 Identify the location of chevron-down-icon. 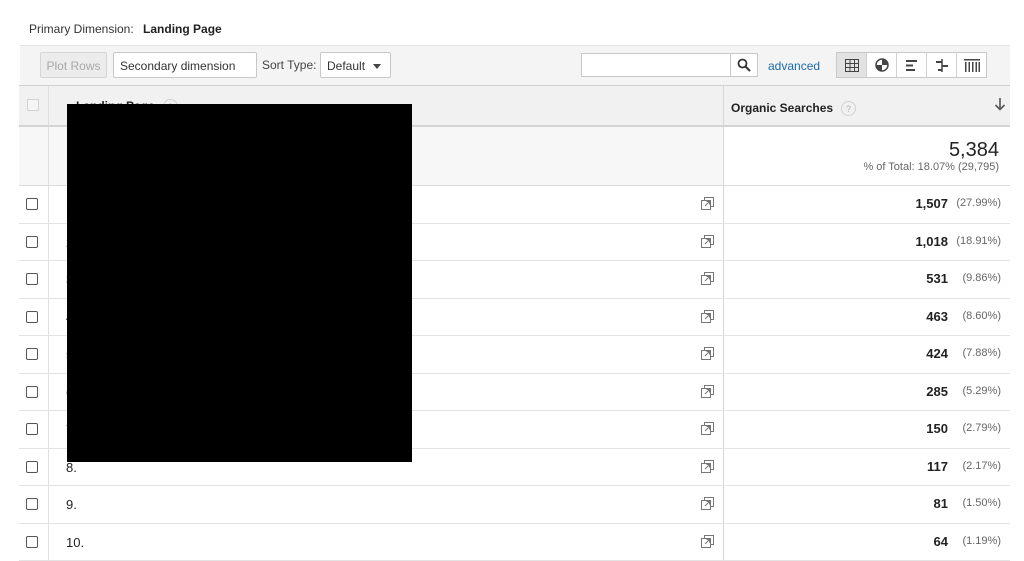
(377, 66).